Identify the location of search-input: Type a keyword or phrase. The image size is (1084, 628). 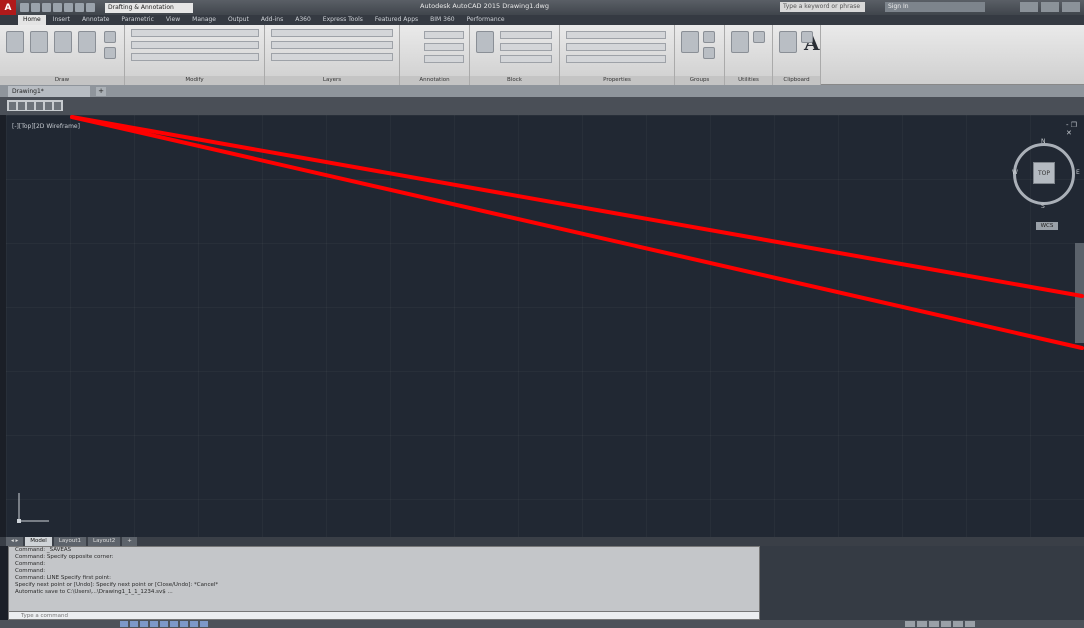
(822, 7).